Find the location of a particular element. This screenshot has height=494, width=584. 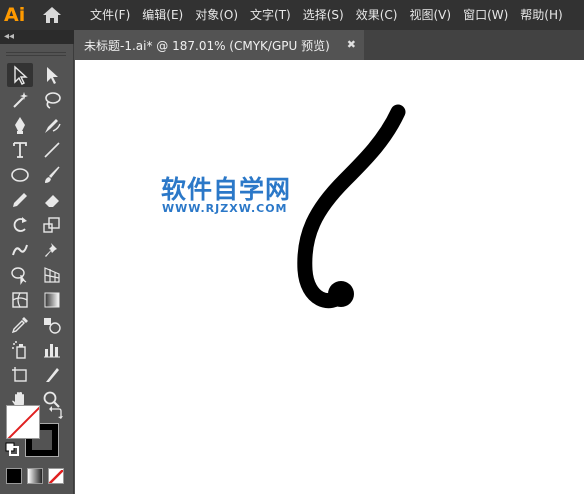

magic-wand-tool is located at coordinates (20, 100).